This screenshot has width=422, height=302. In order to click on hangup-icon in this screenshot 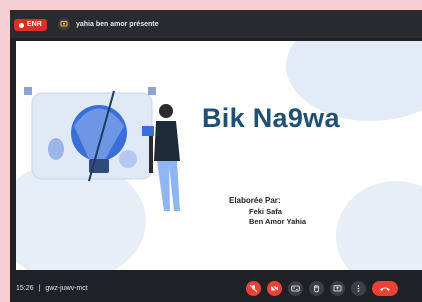, I will do `click(385, 289)`.